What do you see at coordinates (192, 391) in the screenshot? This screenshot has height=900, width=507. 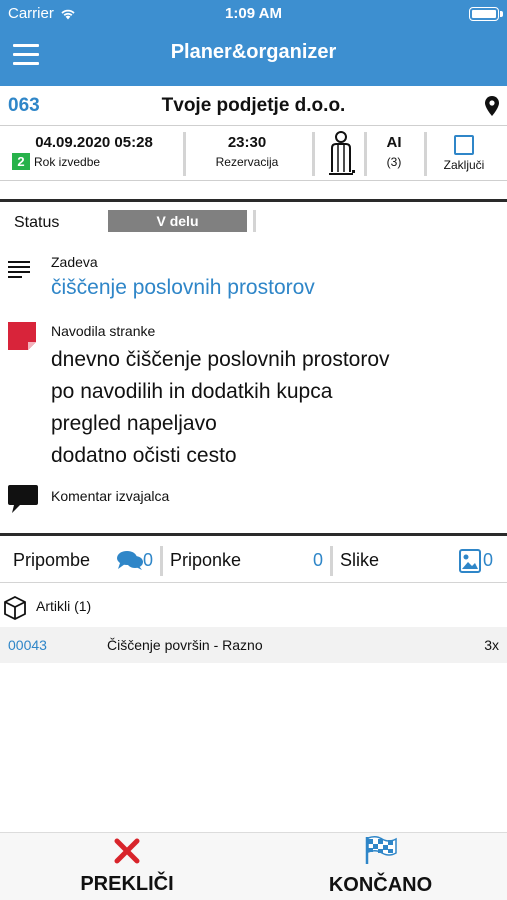 I see `instructions-line: po navodilih in dodatkih kupca` at bounding box center [192, 391].